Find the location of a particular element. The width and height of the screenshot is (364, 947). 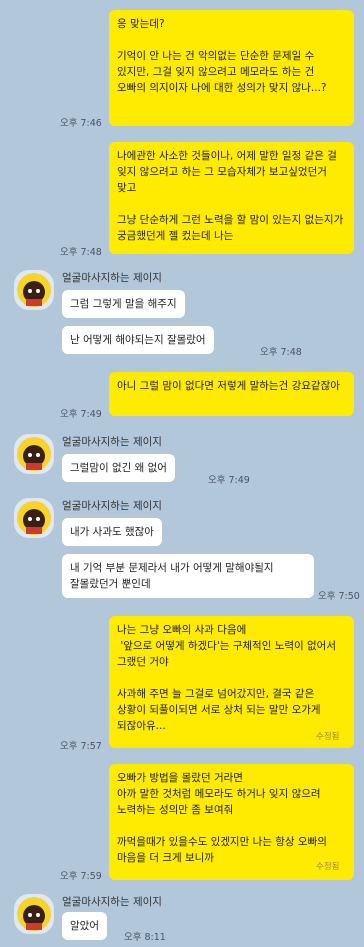

message-time: 오후 7:57 is located at coordinates (81, 746).